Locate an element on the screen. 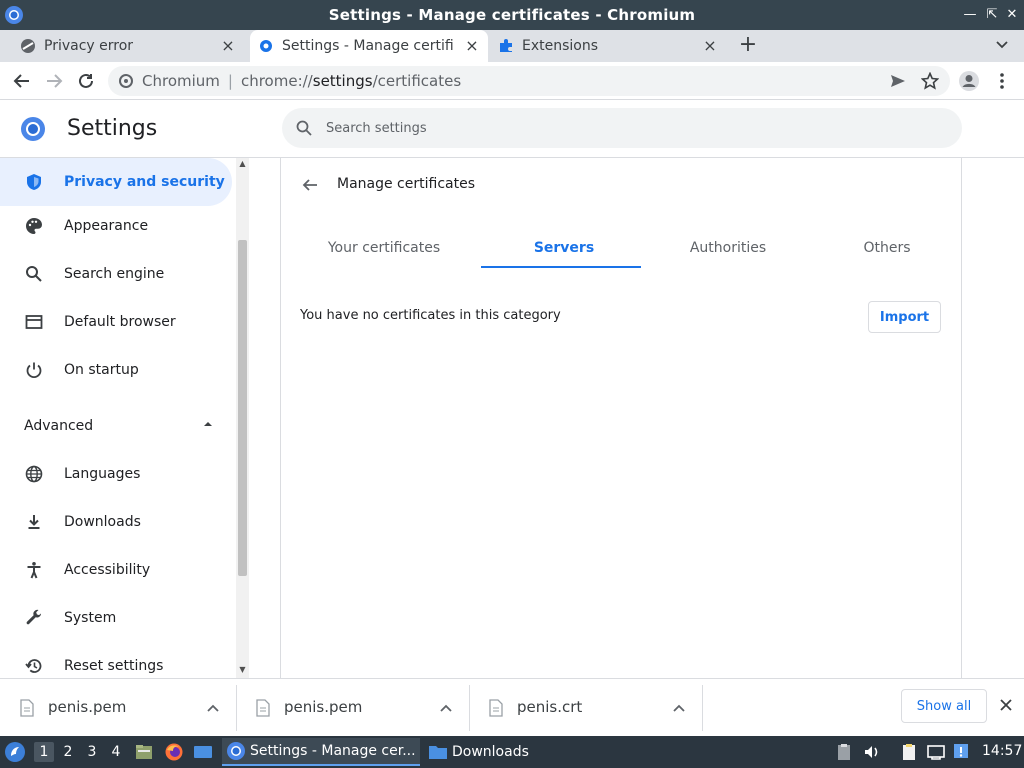  sidebar-item-languages: Languages is located at coordinates (116, 474).